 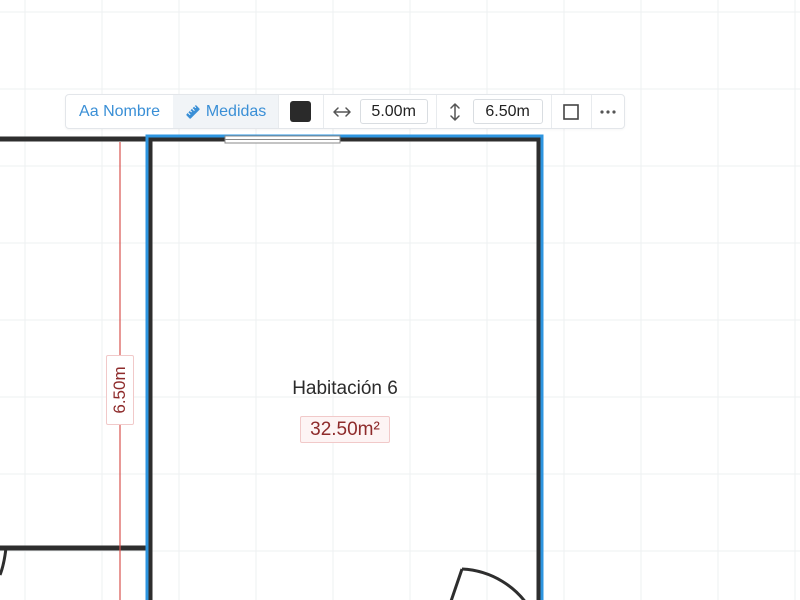 I want to click on vertical-arrows-icon, so click(x=455, y=111).